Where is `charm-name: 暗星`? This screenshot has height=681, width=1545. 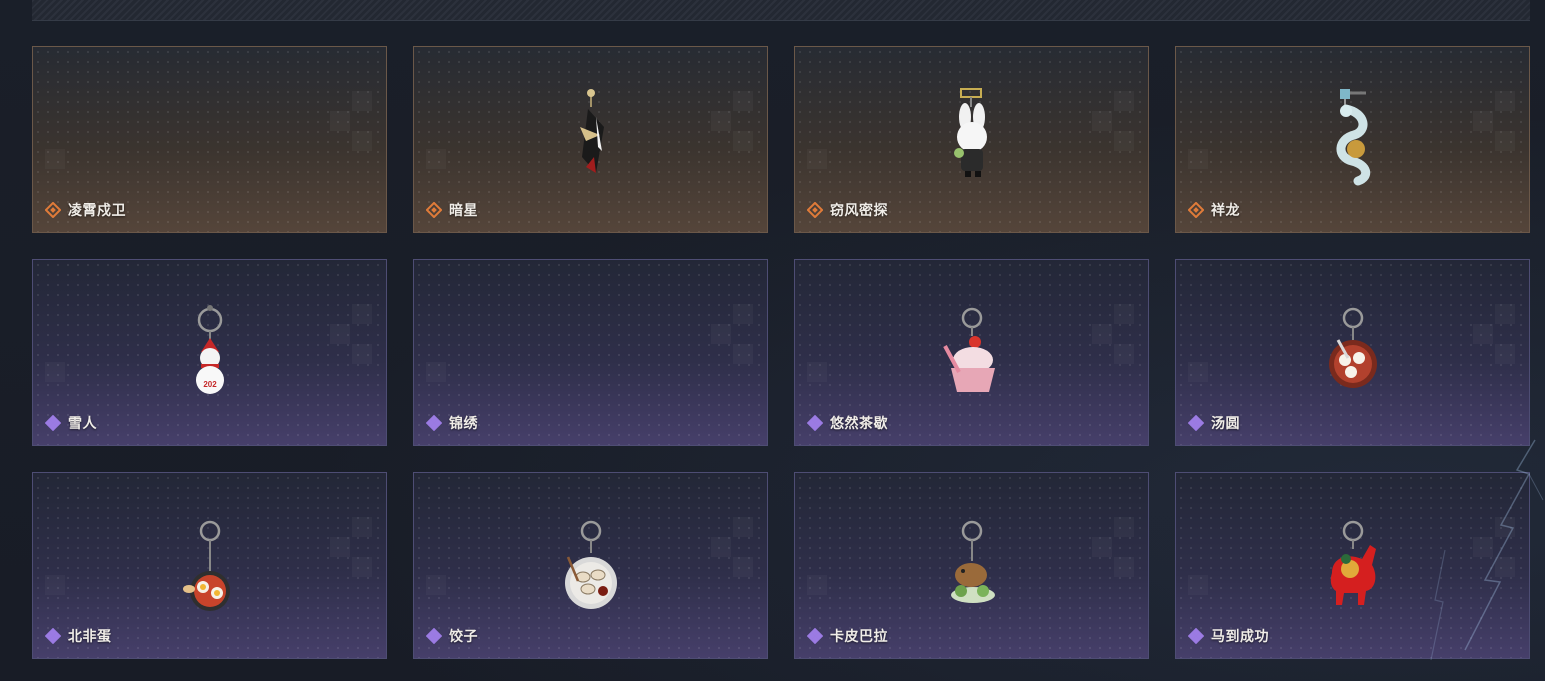 charm-name: 暗星 is located at coordinates (463, 210).